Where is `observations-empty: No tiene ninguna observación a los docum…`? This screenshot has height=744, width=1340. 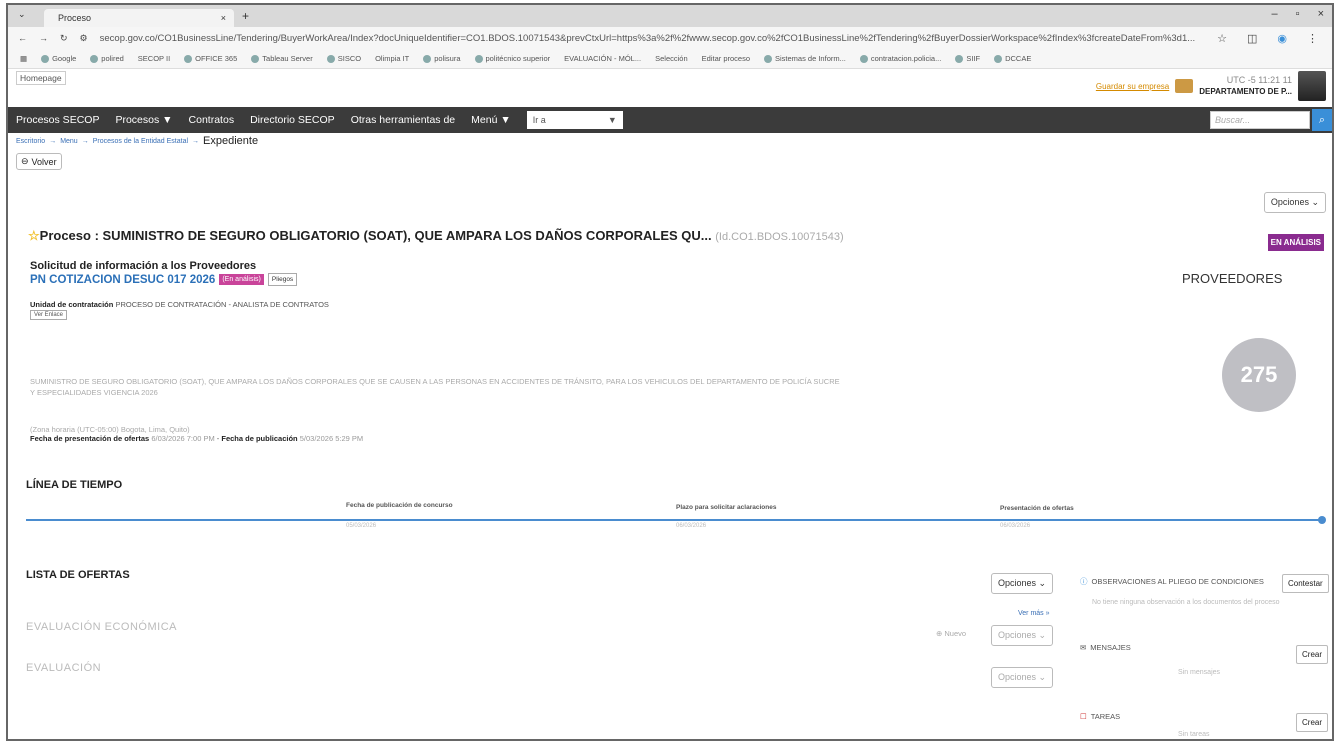
observations-empty: No tiene ninguna observación a los docum… is located at coordinates (1186, 602).